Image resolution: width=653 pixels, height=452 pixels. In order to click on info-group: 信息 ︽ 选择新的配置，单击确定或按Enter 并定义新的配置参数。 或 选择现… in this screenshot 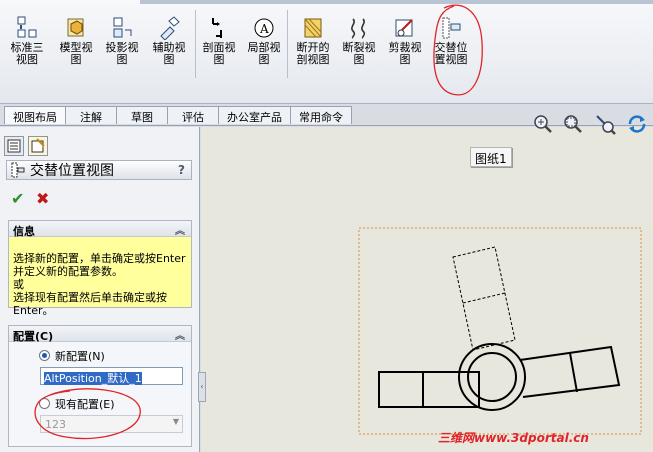, I will do `click(100, 268)`.